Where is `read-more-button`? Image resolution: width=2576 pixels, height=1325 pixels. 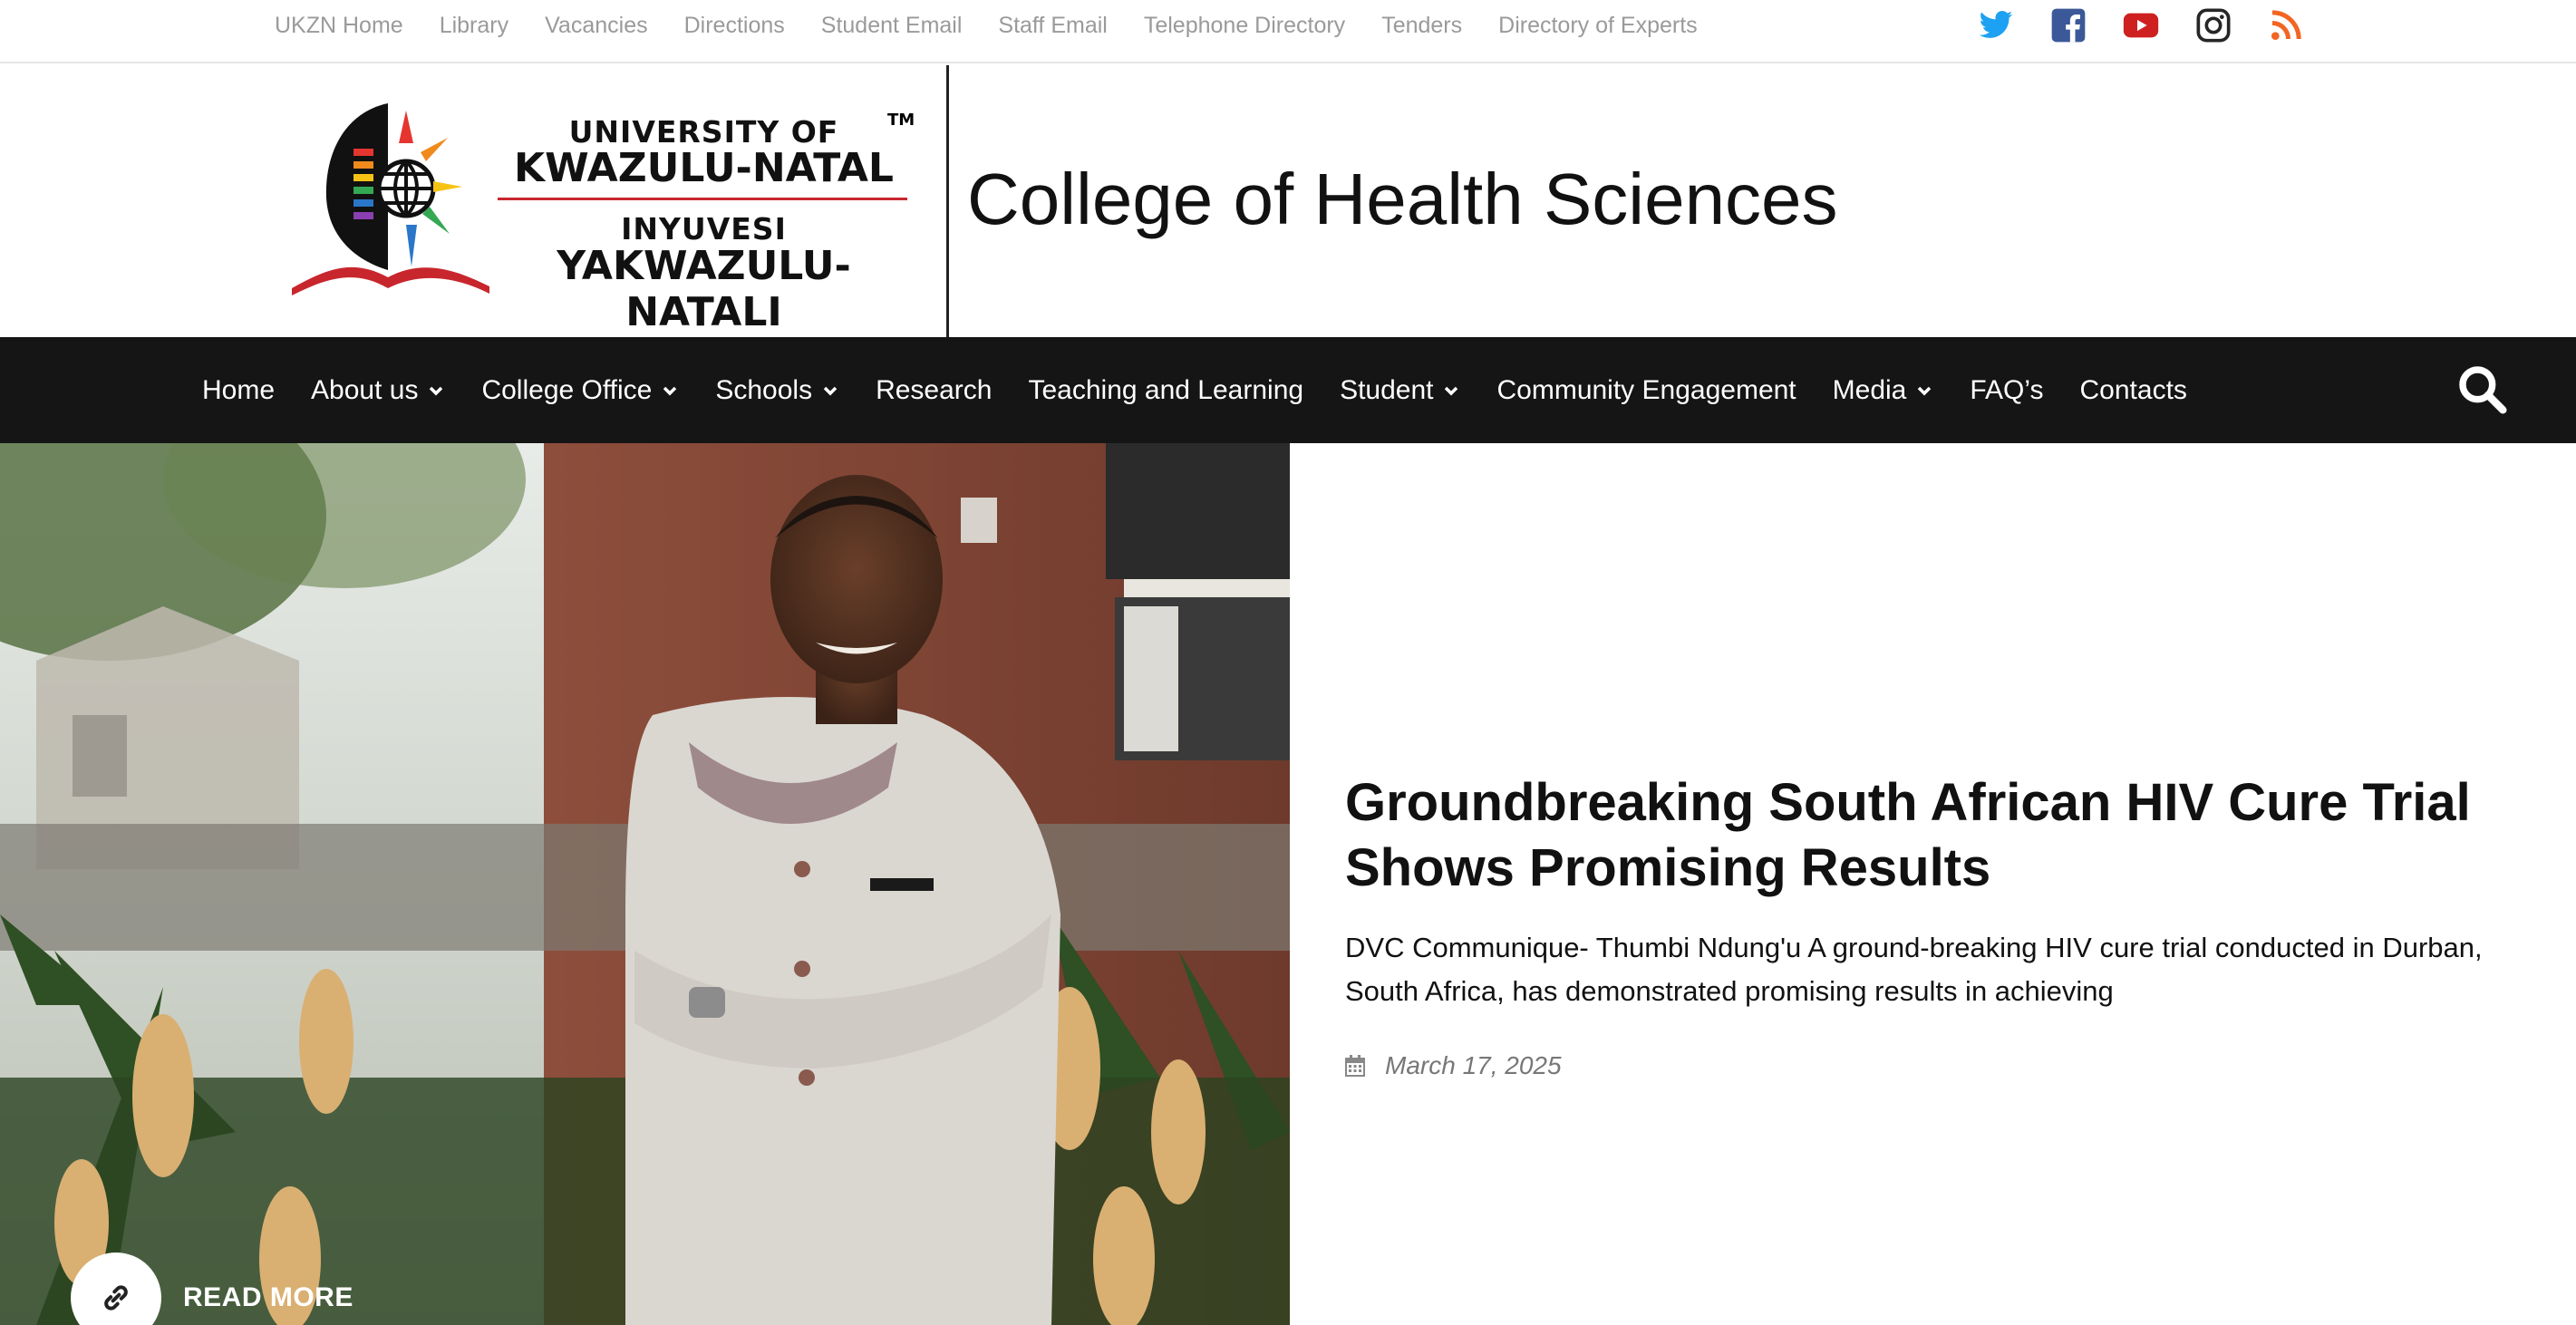 read-more-button is located at coordinates (116, 1288).